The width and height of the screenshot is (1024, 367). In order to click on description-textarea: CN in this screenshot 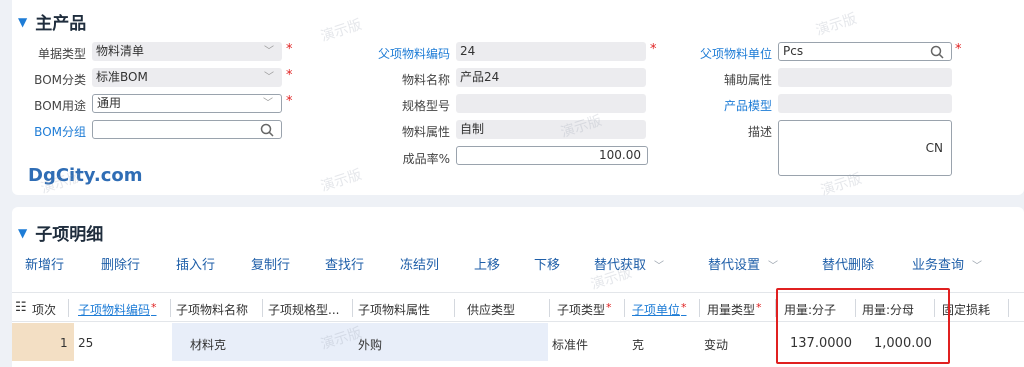, I will do `click(865, 148)`.